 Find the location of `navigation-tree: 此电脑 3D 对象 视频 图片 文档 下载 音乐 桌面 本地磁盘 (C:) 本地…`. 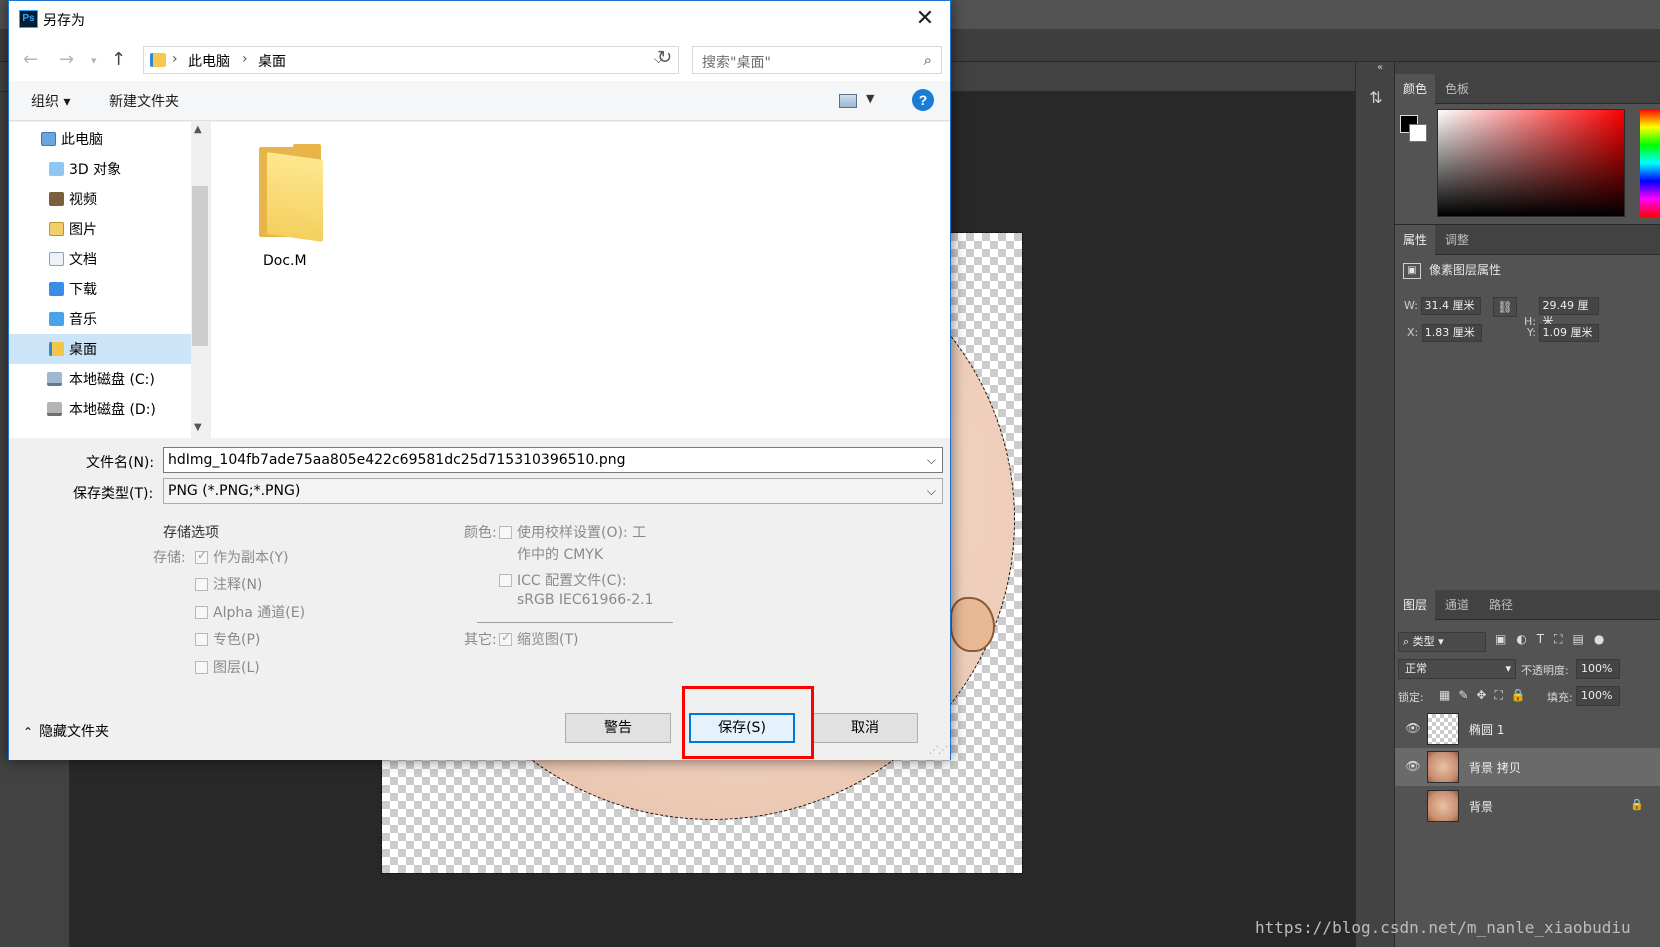

navigation-tree: 此电脑 3D 对象 视频 图片 文档 下载 音乐 桌面 本地磁盘 (C:) 本地… is located at coordinates (109, 280).